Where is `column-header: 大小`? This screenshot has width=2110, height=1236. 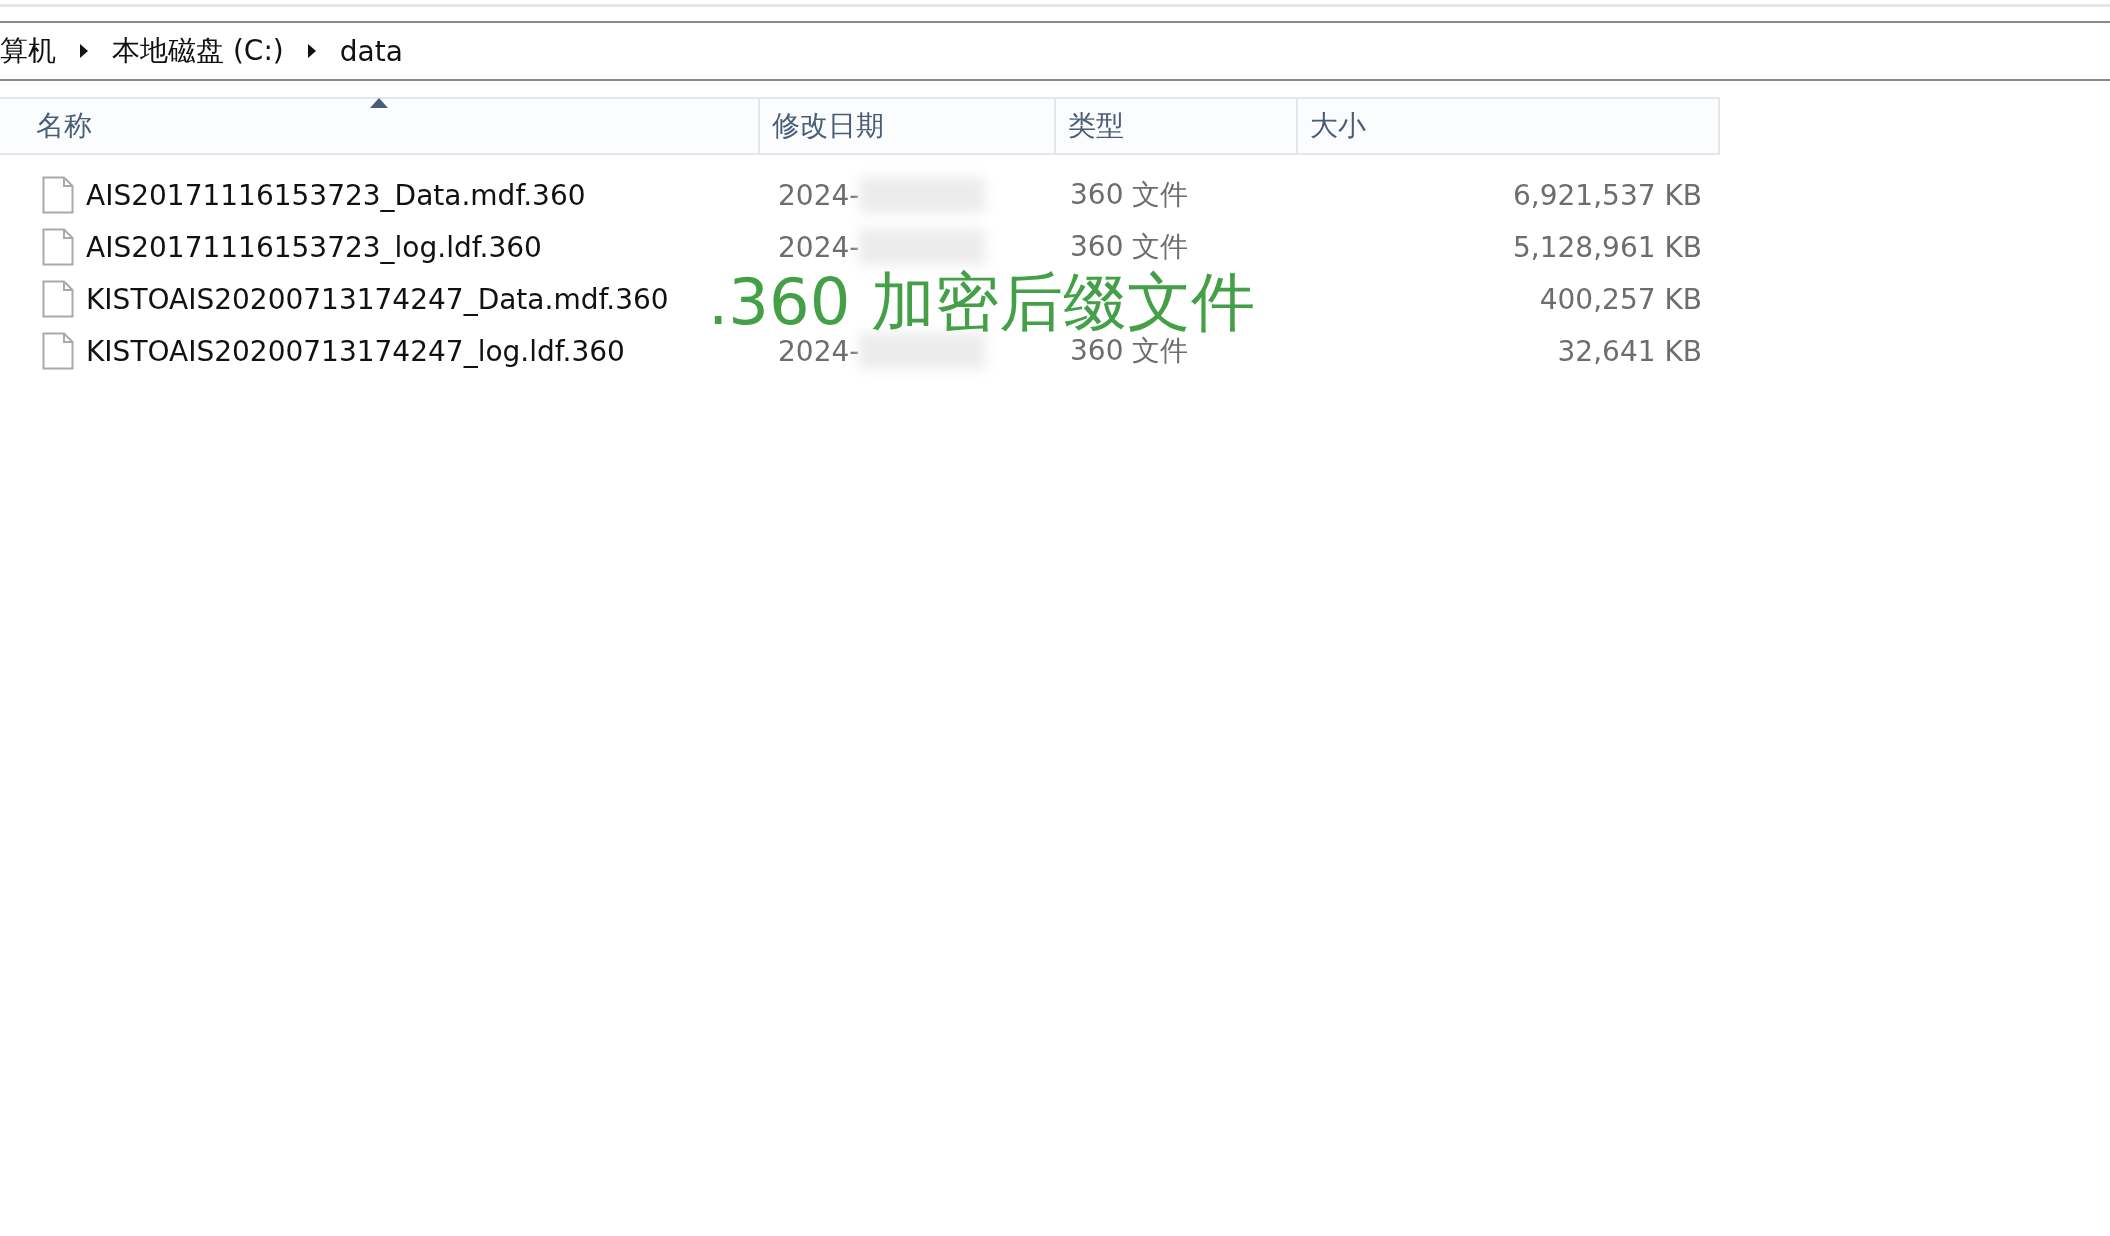 column-header: 大小 is located at coordinates (1509, 126).